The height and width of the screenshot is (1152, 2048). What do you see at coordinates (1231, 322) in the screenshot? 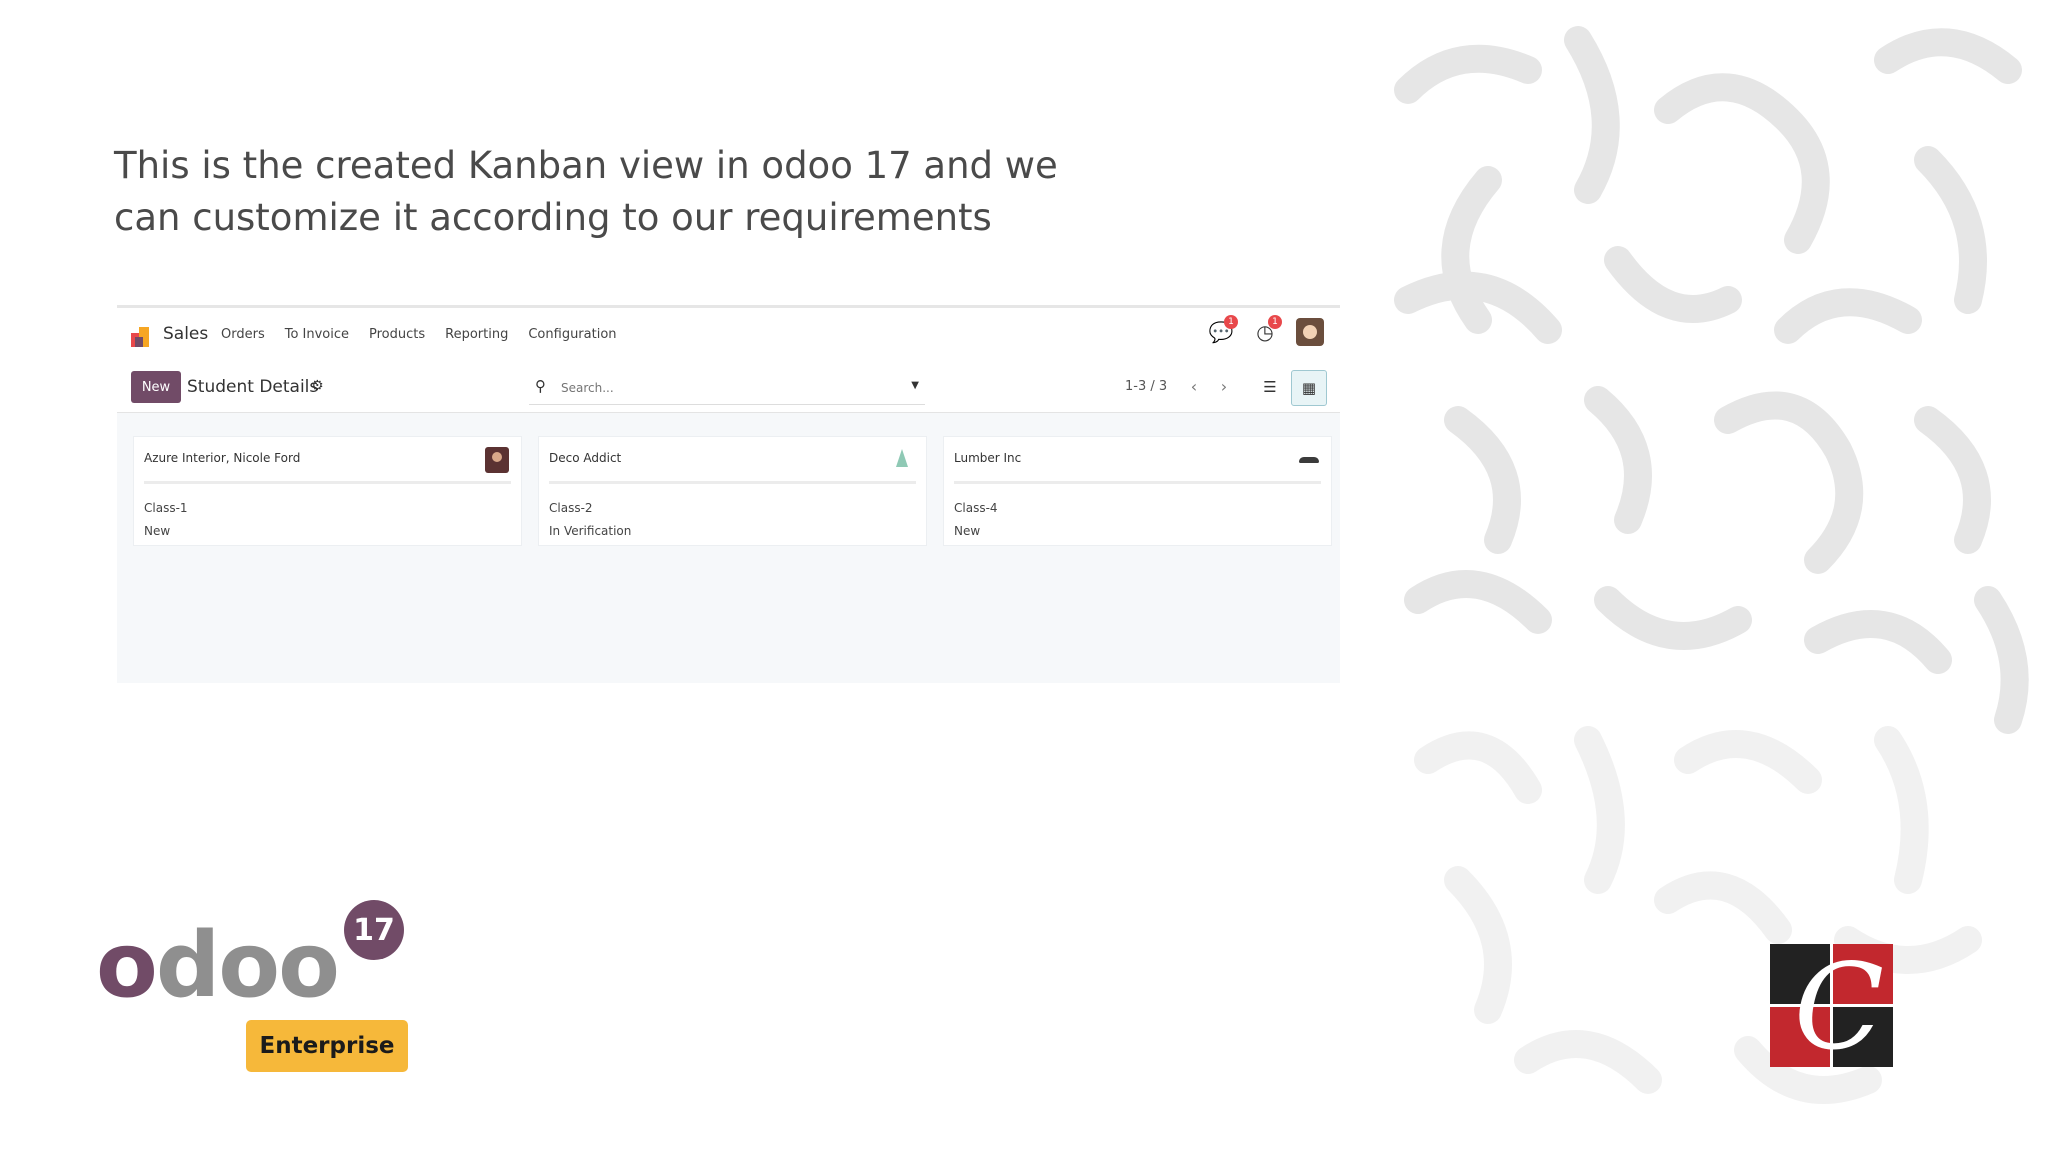
I see `messages-badge: 1` at bounding box center [1231, 322].